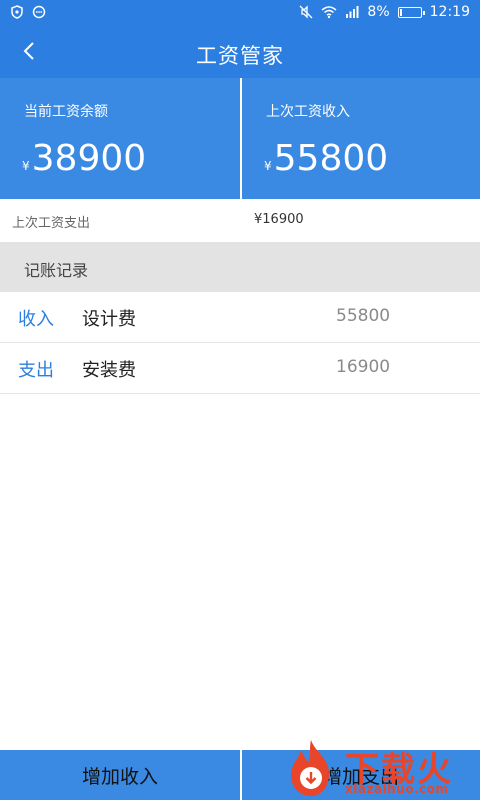 The height and width of the screenshot is (802, 480). Describe the element at coordinates (51, 223) in the screenshot. I see `last-expense-label: 上次工资支出` at that location.